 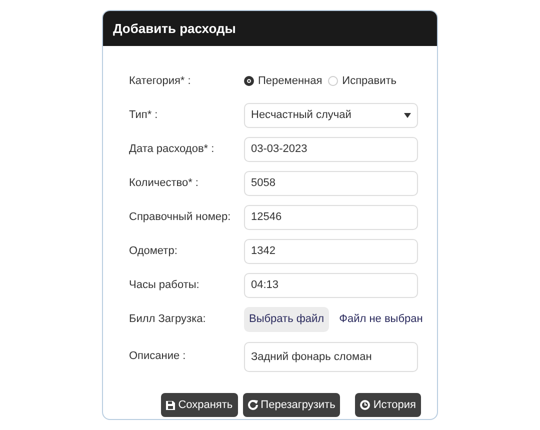 I want to click on input-field: Задний фонарь сломан, so click(x=331, y=357).